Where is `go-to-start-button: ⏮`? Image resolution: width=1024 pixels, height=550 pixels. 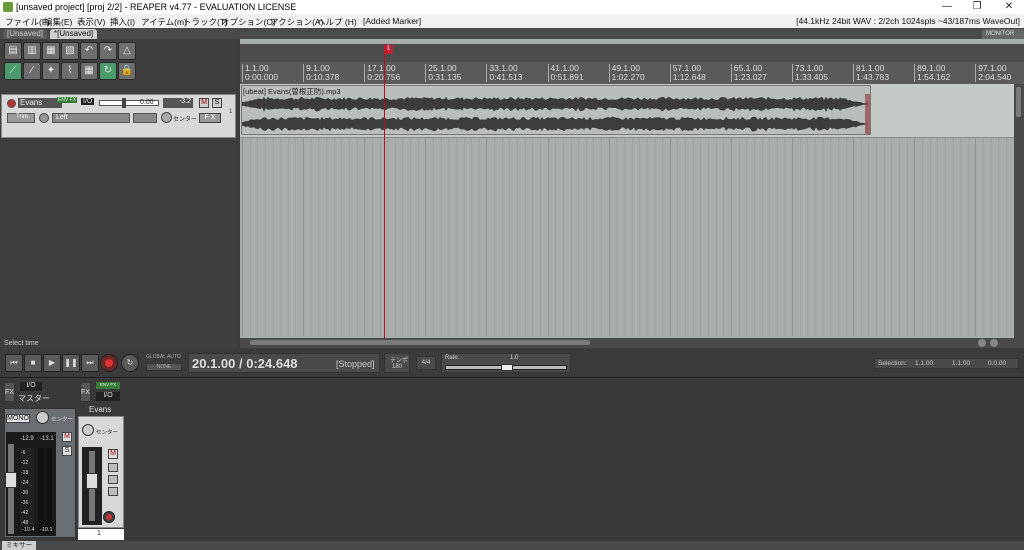 go-to-start-button: ⏮ is located at coordinates (14, 363).